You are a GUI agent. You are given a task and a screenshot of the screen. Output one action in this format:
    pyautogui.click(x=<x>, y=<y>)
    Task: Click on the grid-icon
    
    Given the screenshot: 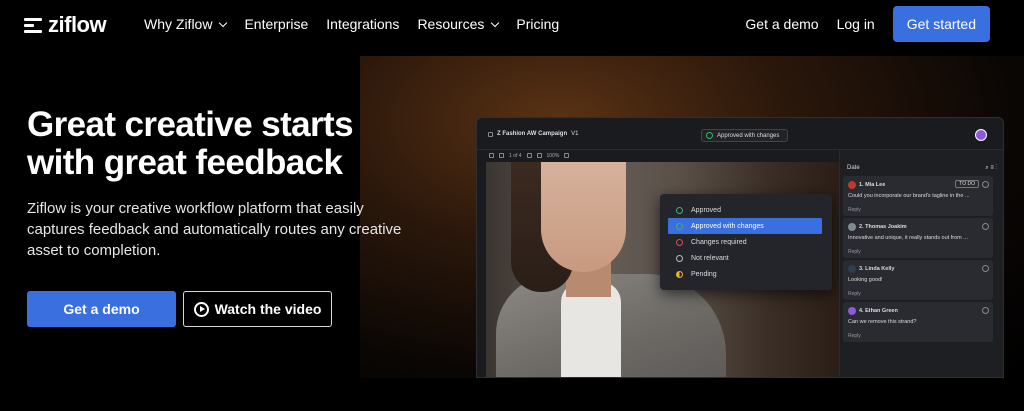 What is the action you would take?
    pyautogui.click(x=490, y=134)
    